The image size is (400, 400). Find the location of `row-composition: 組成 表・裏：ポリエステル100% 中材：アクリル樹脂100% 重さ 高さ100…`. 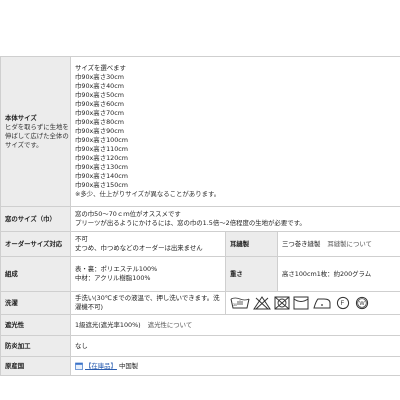

row-composition: 組成 表・裏：ポリエステル100% 中材：アクリル樹脂100% 重さ 高さ100… is located at coordinates (200, 274).